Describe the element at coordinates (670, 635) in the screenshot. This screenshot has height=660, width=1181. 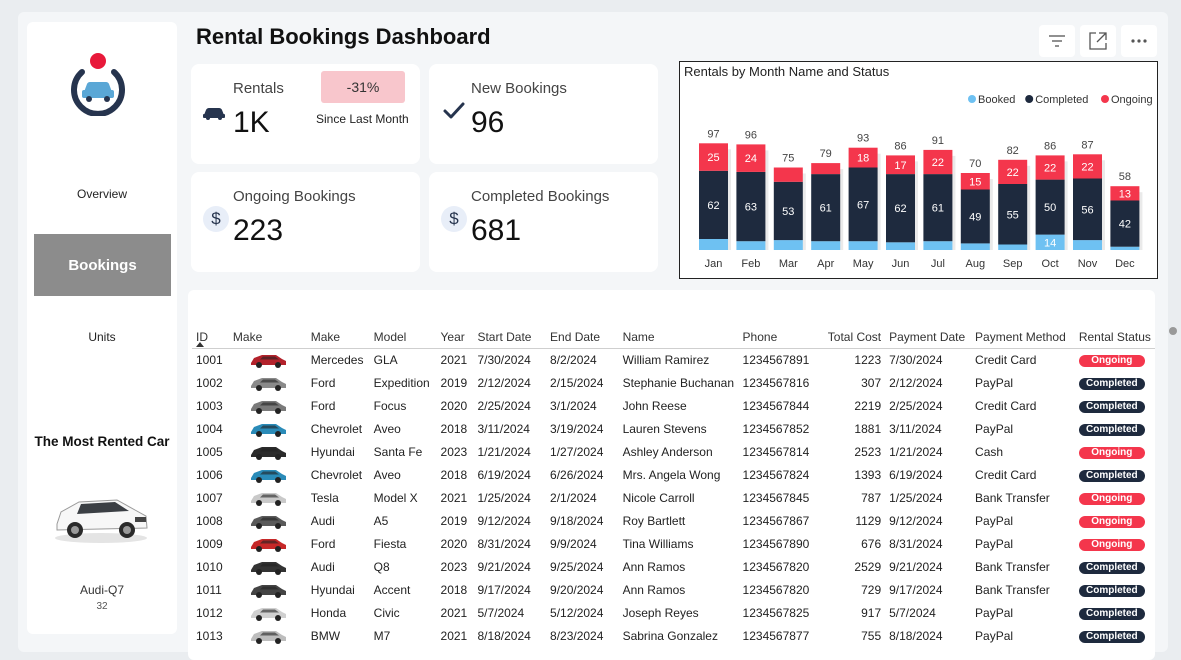
I see `cell-name: Sabrina Gonzalez` at that location.